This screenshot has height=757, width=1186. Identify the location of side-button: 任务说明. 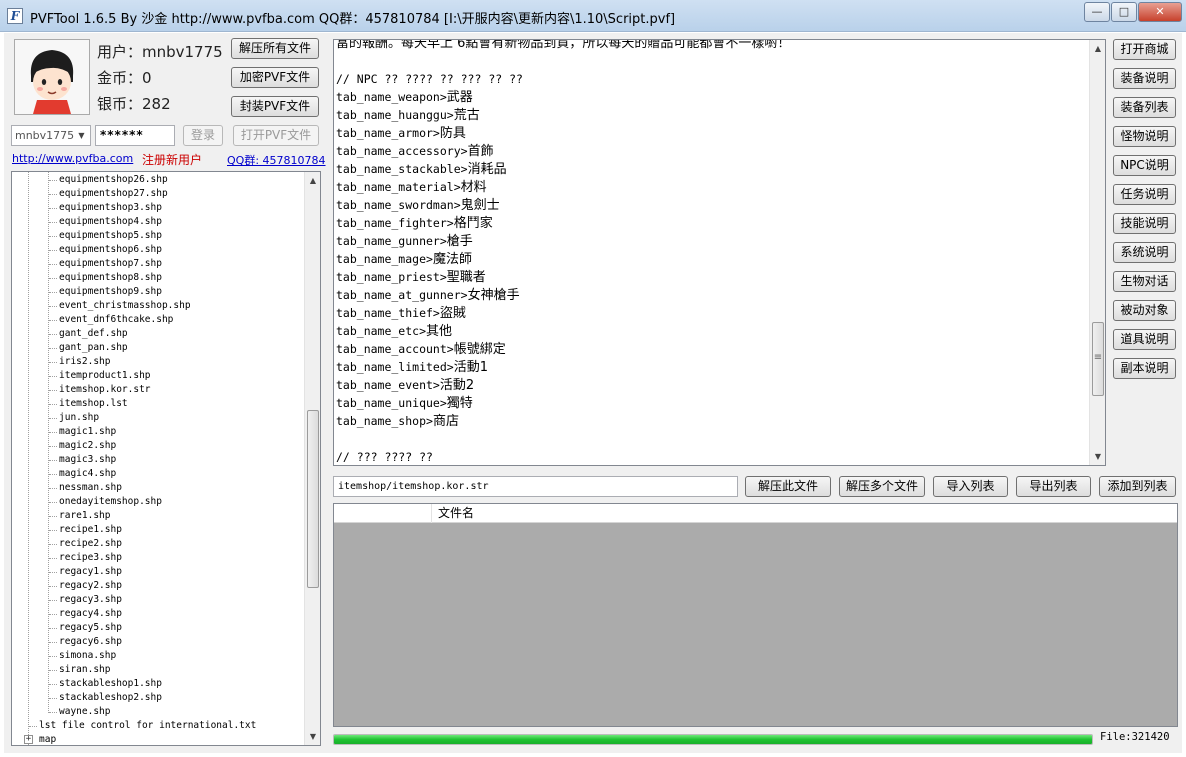
(1144, 194).